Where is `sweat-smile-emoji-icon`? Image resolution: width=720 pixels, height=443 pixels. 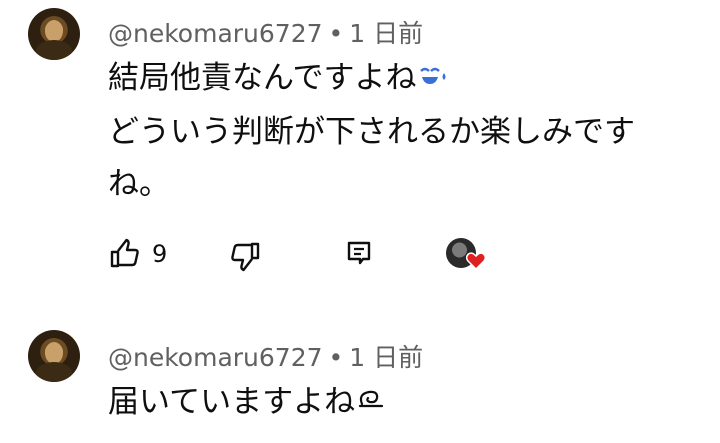
sweat-smile-emoji-icon is located at coordinates (433, 80).